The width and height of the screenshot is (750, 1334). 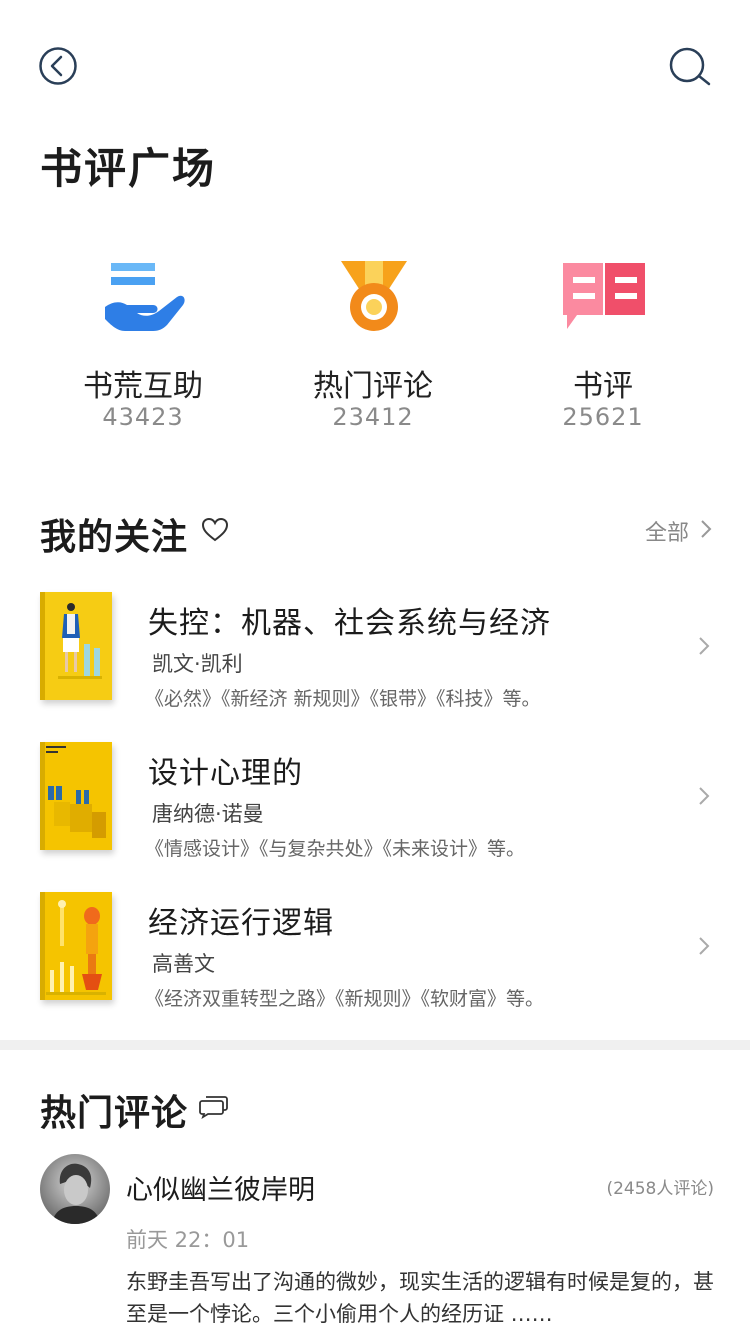 I want to click on book-title: 经济运行逻辑, so click(x=241, y=923).